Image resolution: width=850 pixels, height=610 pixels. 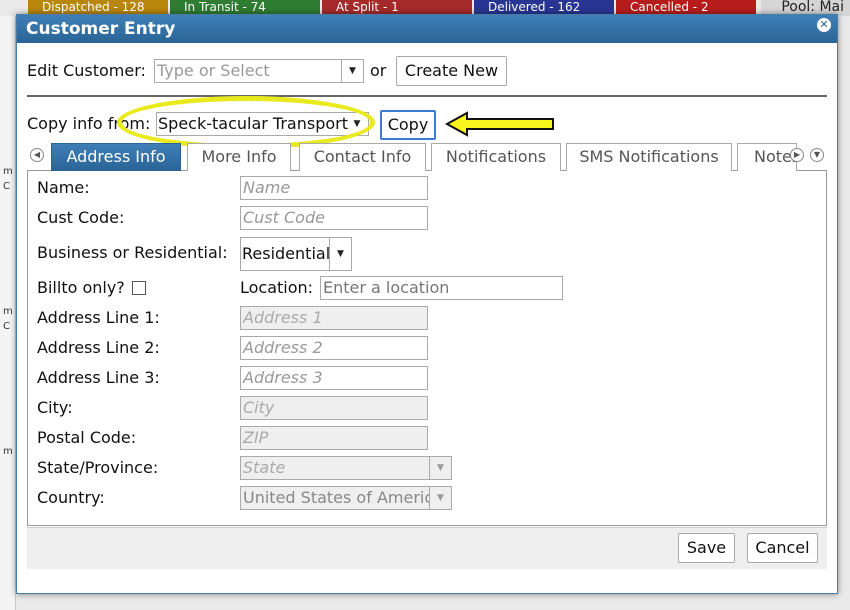 I want to click on location-label: Location:, so click(x=277, y=287).